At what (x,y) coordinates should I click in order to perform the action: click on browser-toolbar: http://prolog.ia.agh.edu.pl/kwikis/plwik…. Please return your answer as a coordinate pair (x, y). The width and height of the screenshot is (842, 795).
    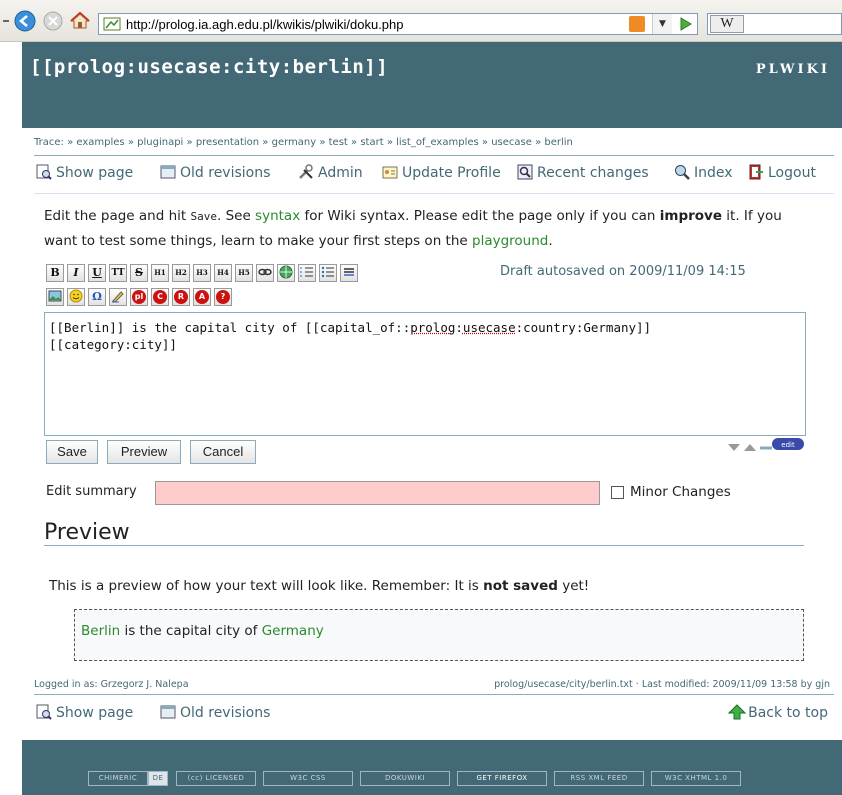
    Looking at the image, I should click on (421, 21).